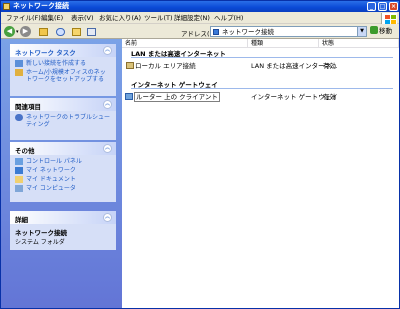 This screenshot has height=309, width=400. Describe the element at coordinates (200, 31) in the screenshot. I see `toolbar: ◀ ▾ ▶ アドレス(D) ネットワーク接続 ▼ 移動` at that location.